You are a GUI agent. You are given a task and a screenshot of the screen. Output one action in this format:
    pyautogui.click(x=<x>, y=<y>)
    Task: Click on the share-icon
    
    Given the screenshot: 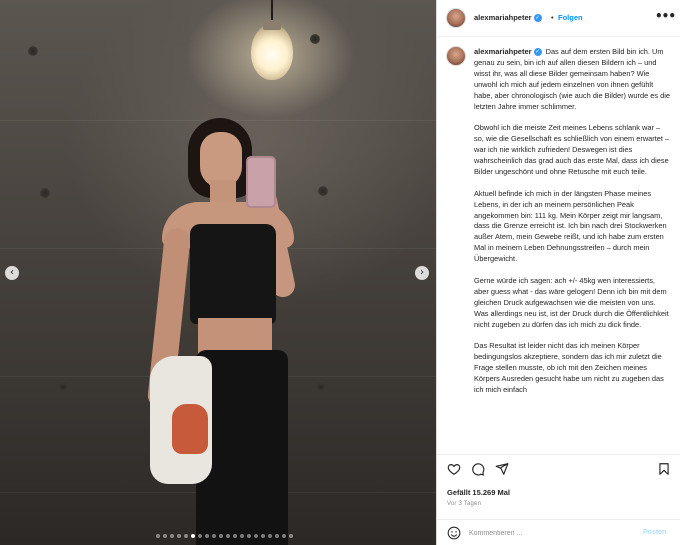 What is the action you would take?
    pyautogui.click(x=502, y=469)
    